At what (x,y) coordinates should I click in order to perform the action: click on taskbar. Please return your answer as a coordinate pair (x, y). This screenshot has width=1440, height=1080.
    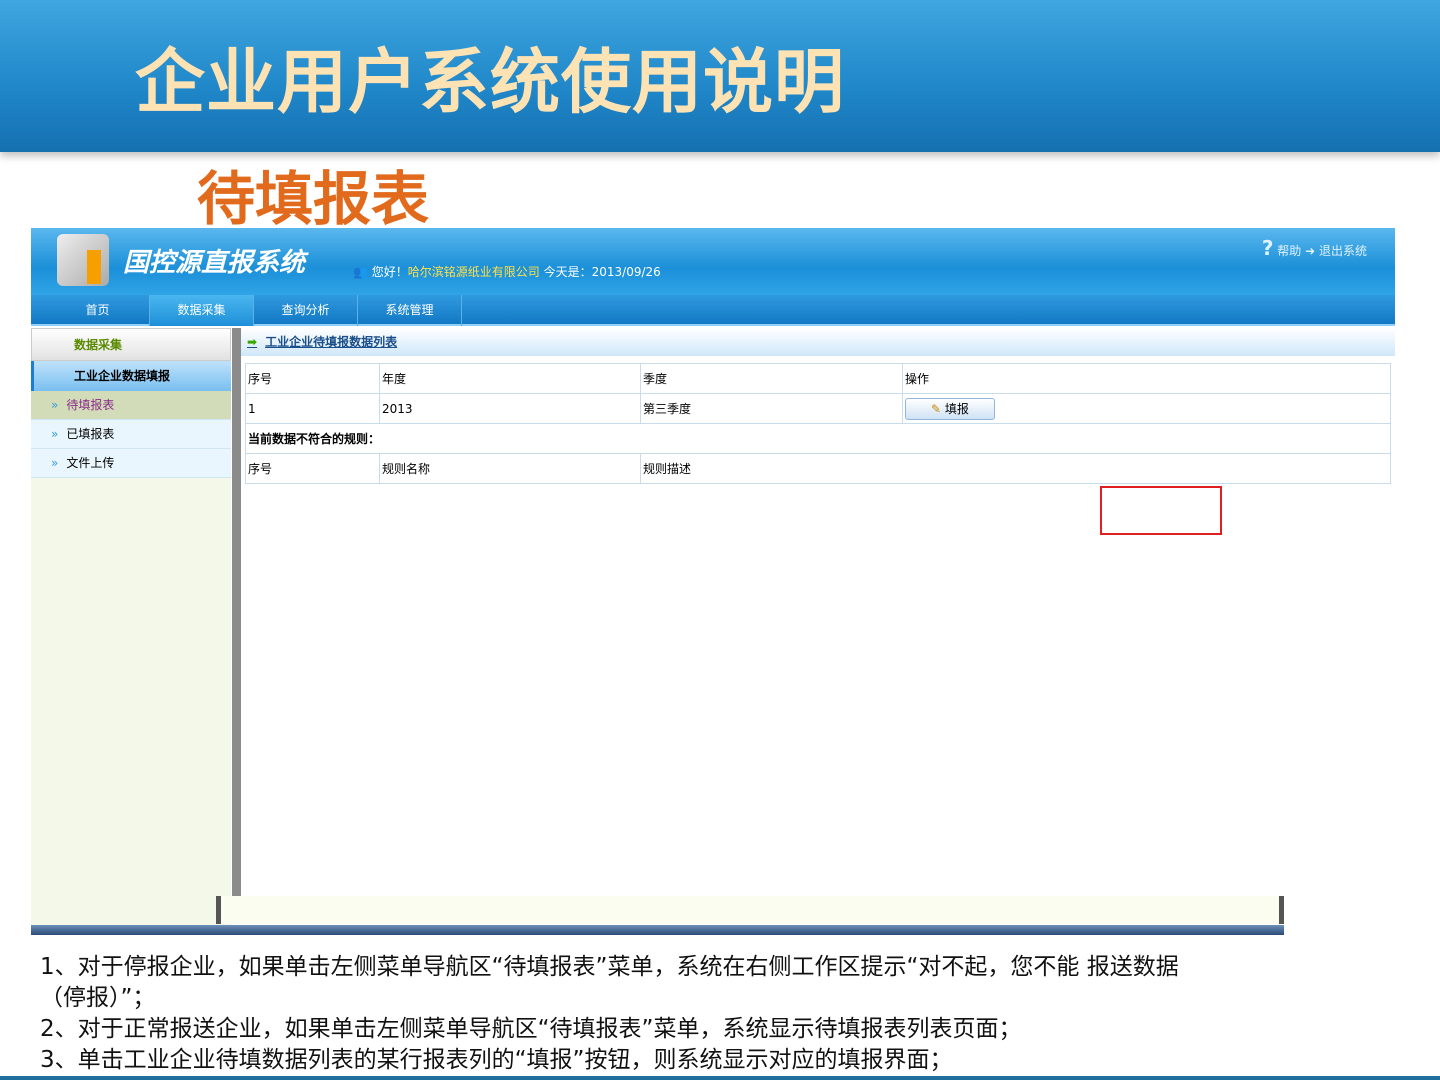
    Looking at the image, I should click on (657, 930).